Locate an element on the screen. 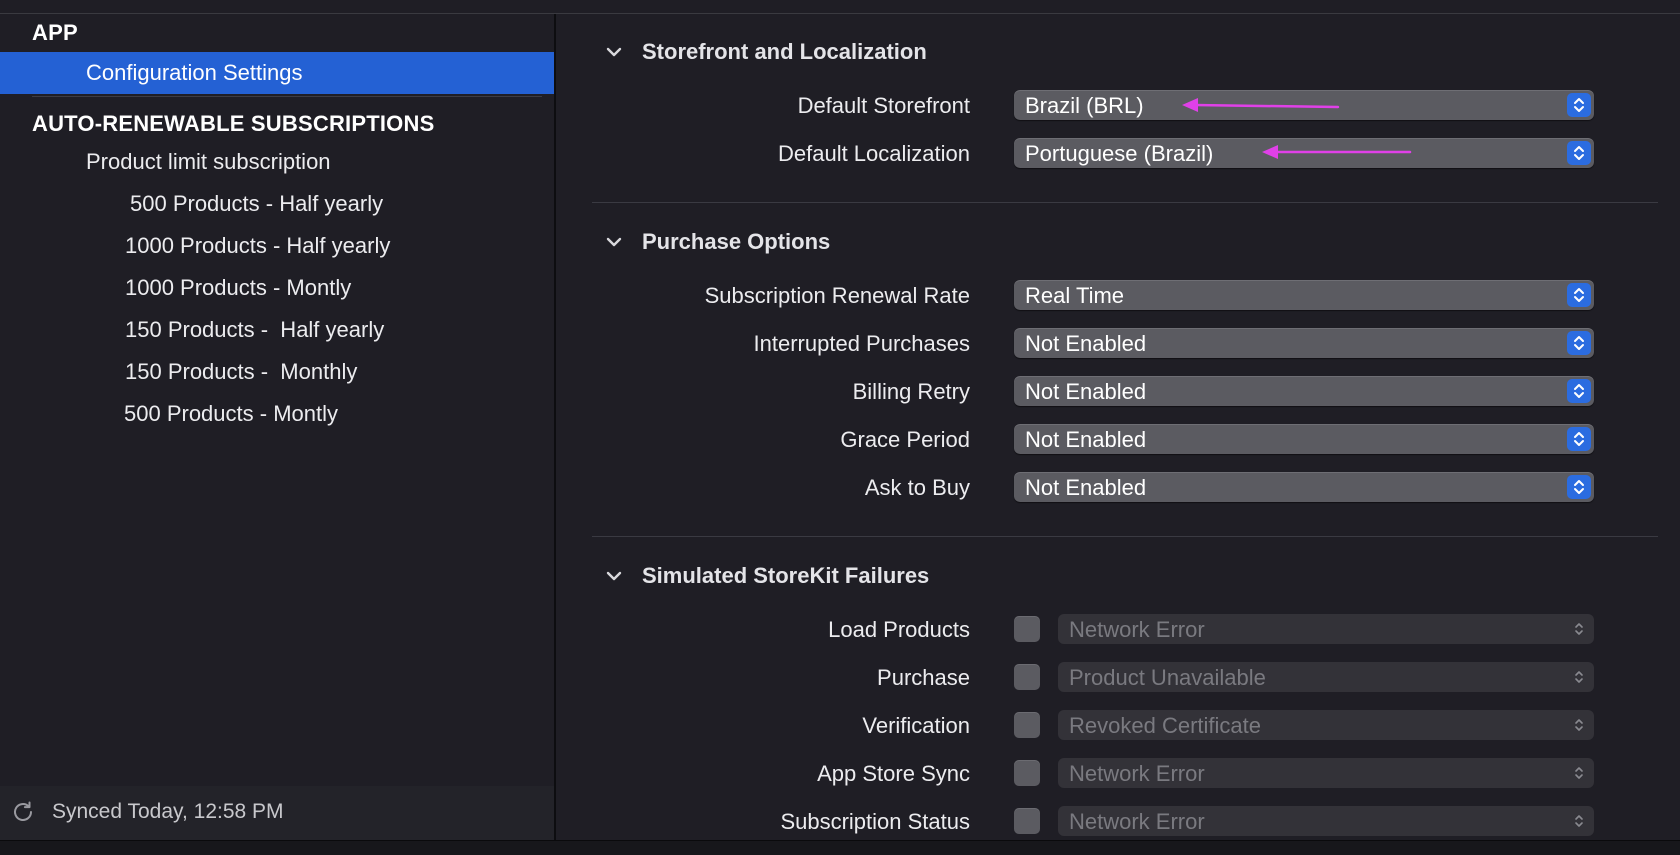  popup-value: Revoked Certificate is located at coordinates (1165, 725).